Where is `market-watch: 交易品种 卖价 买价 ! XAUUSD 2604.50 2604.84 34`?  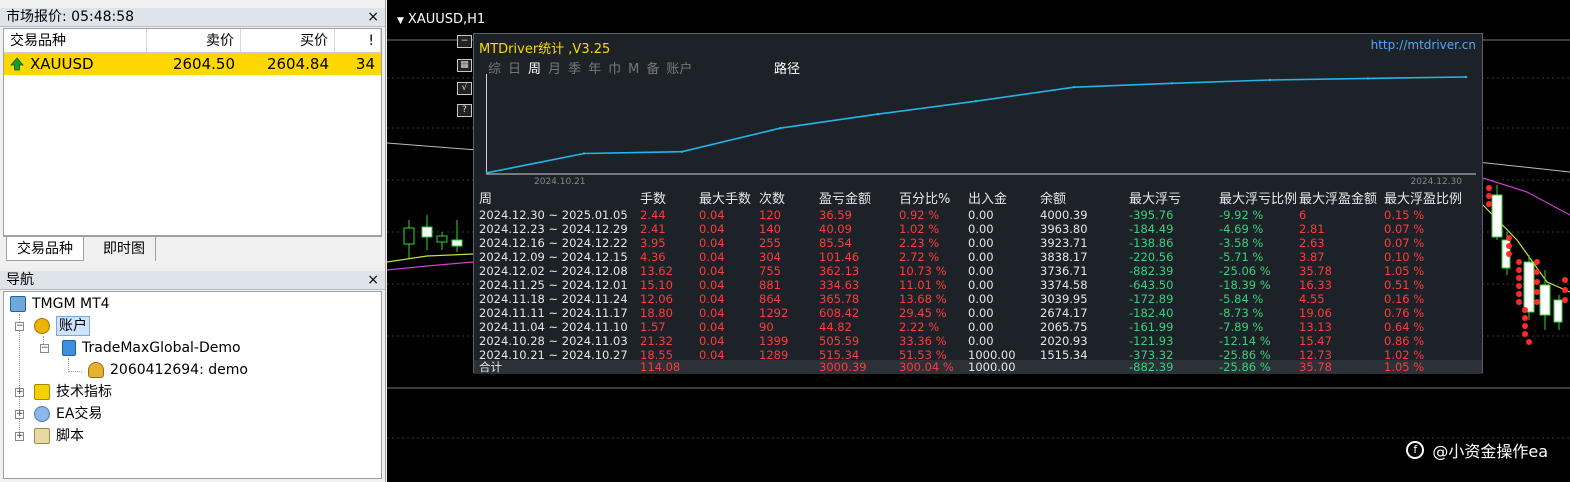
market-watch: 交易品种 卖价 买价 ! XAUUSD 2604.50 2604.84 34 is located at coordinates (192, 132).